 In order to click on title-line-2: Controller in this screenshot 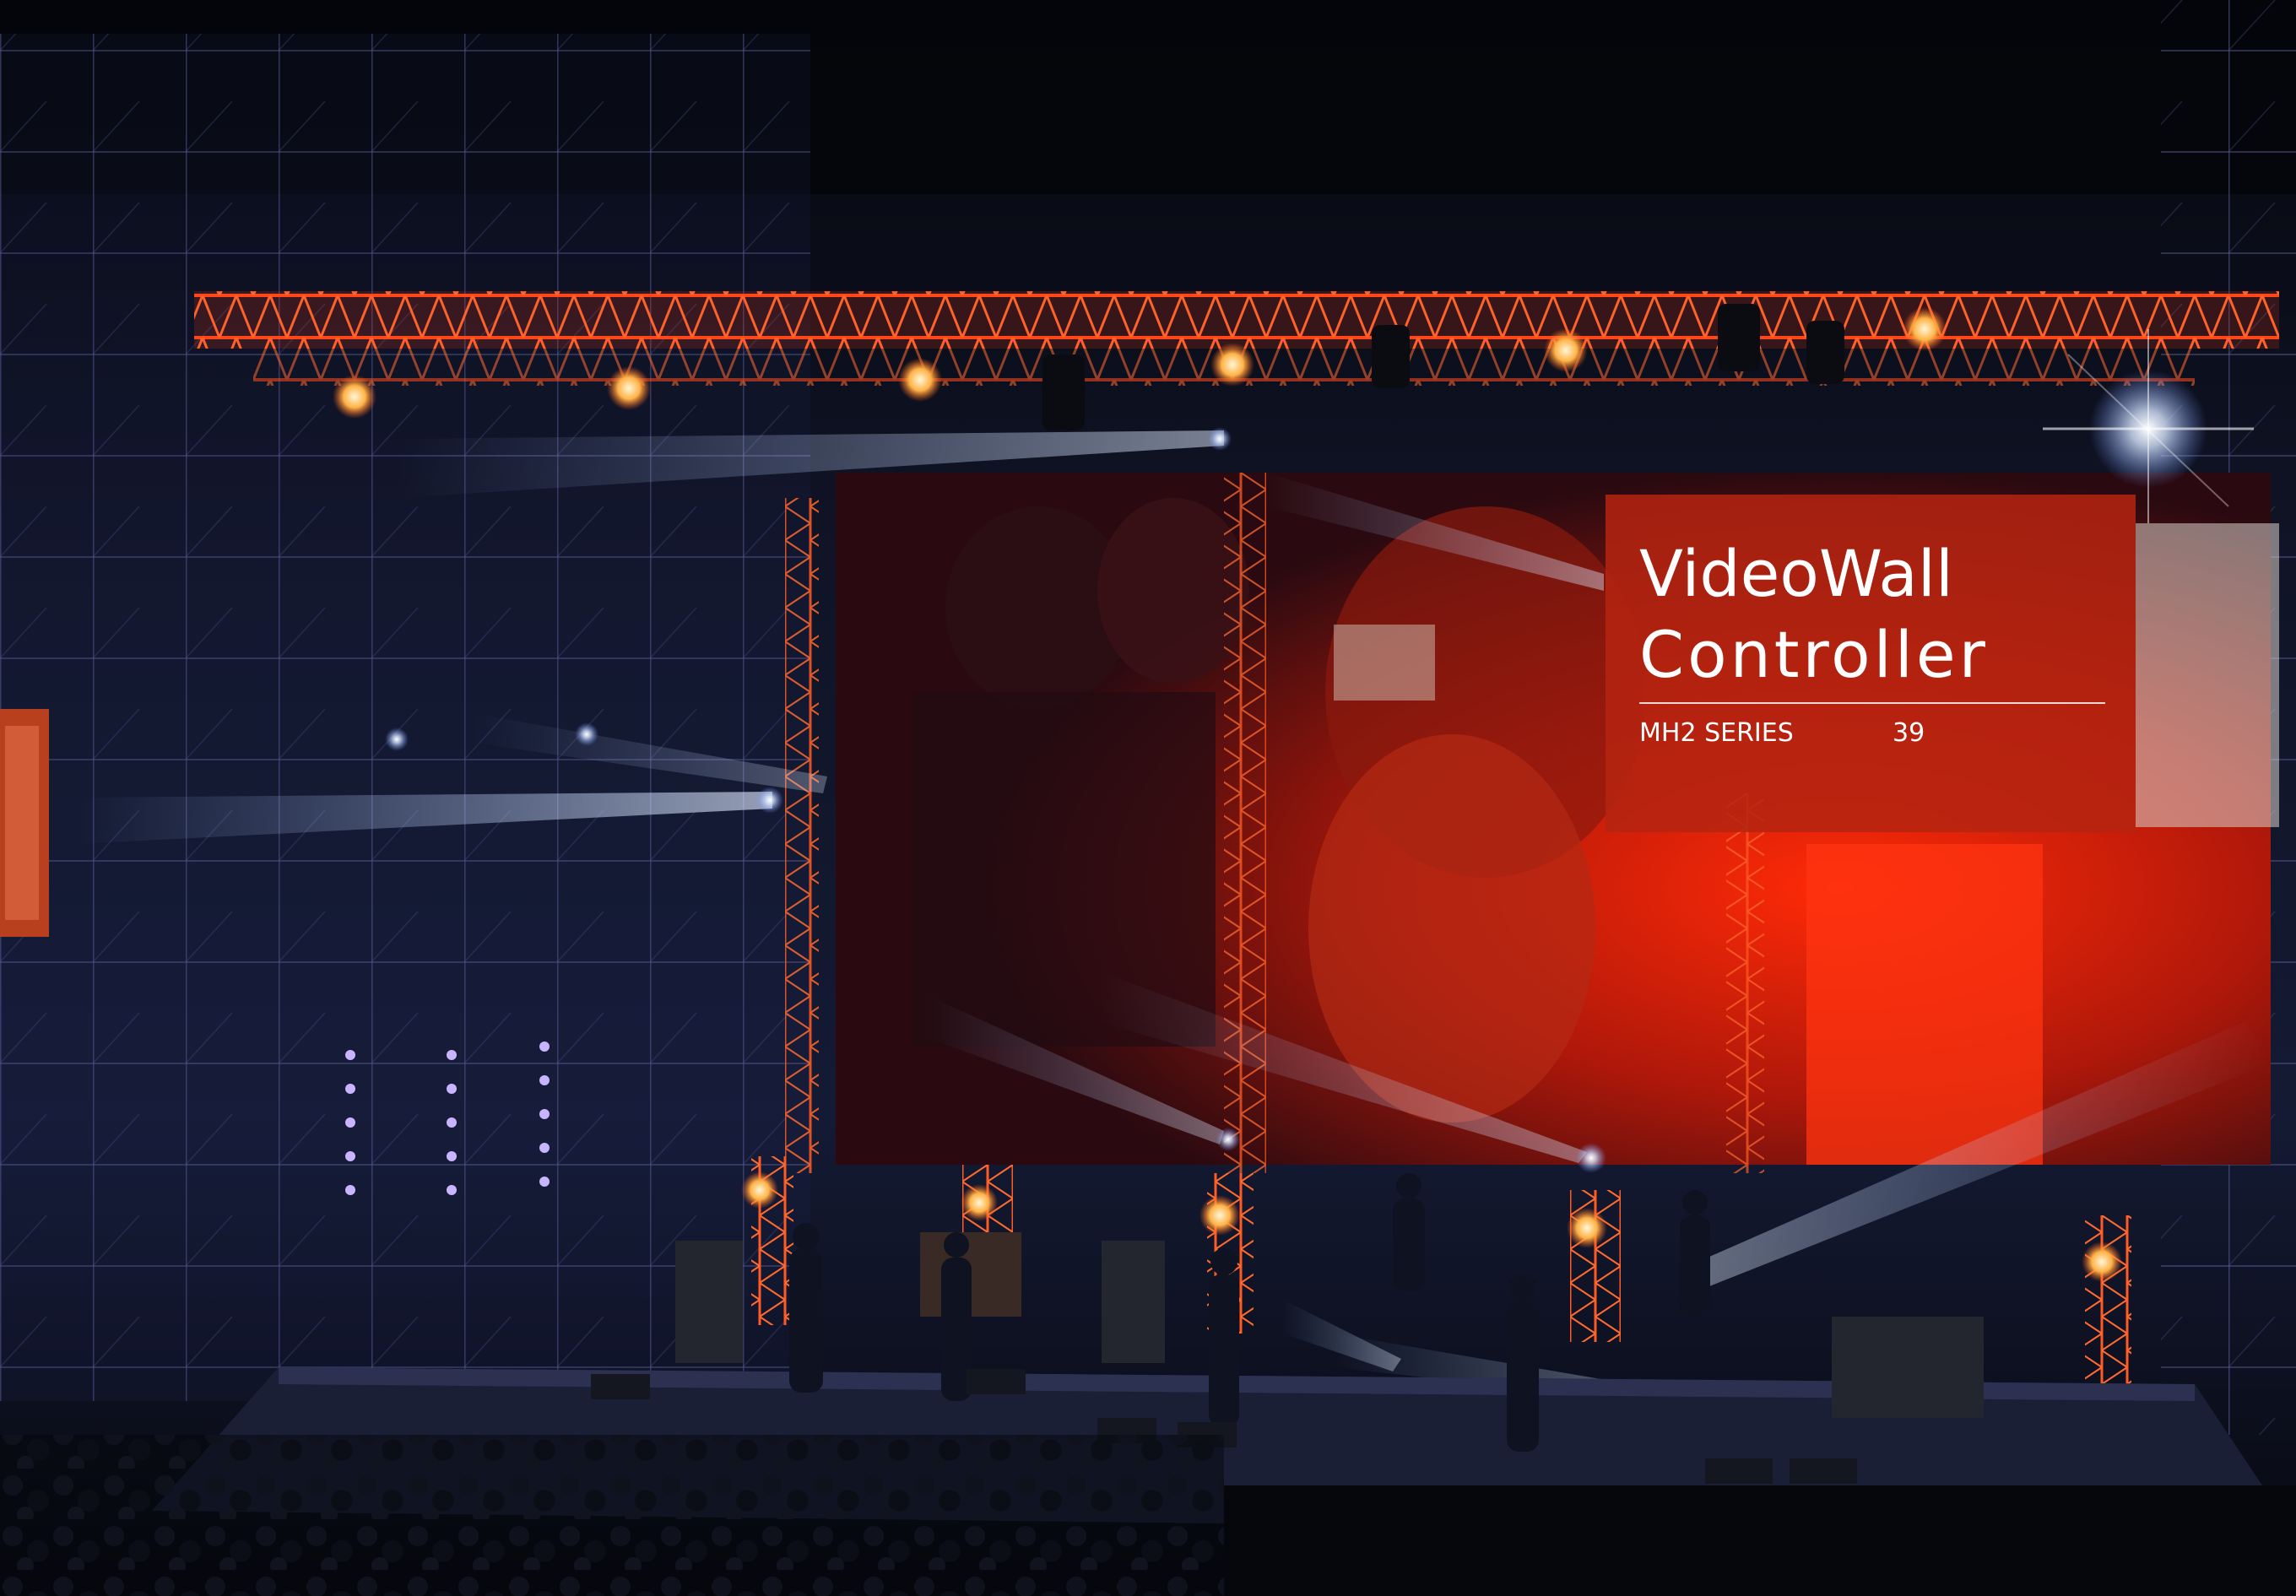, I will do `click(1814, 654)`.